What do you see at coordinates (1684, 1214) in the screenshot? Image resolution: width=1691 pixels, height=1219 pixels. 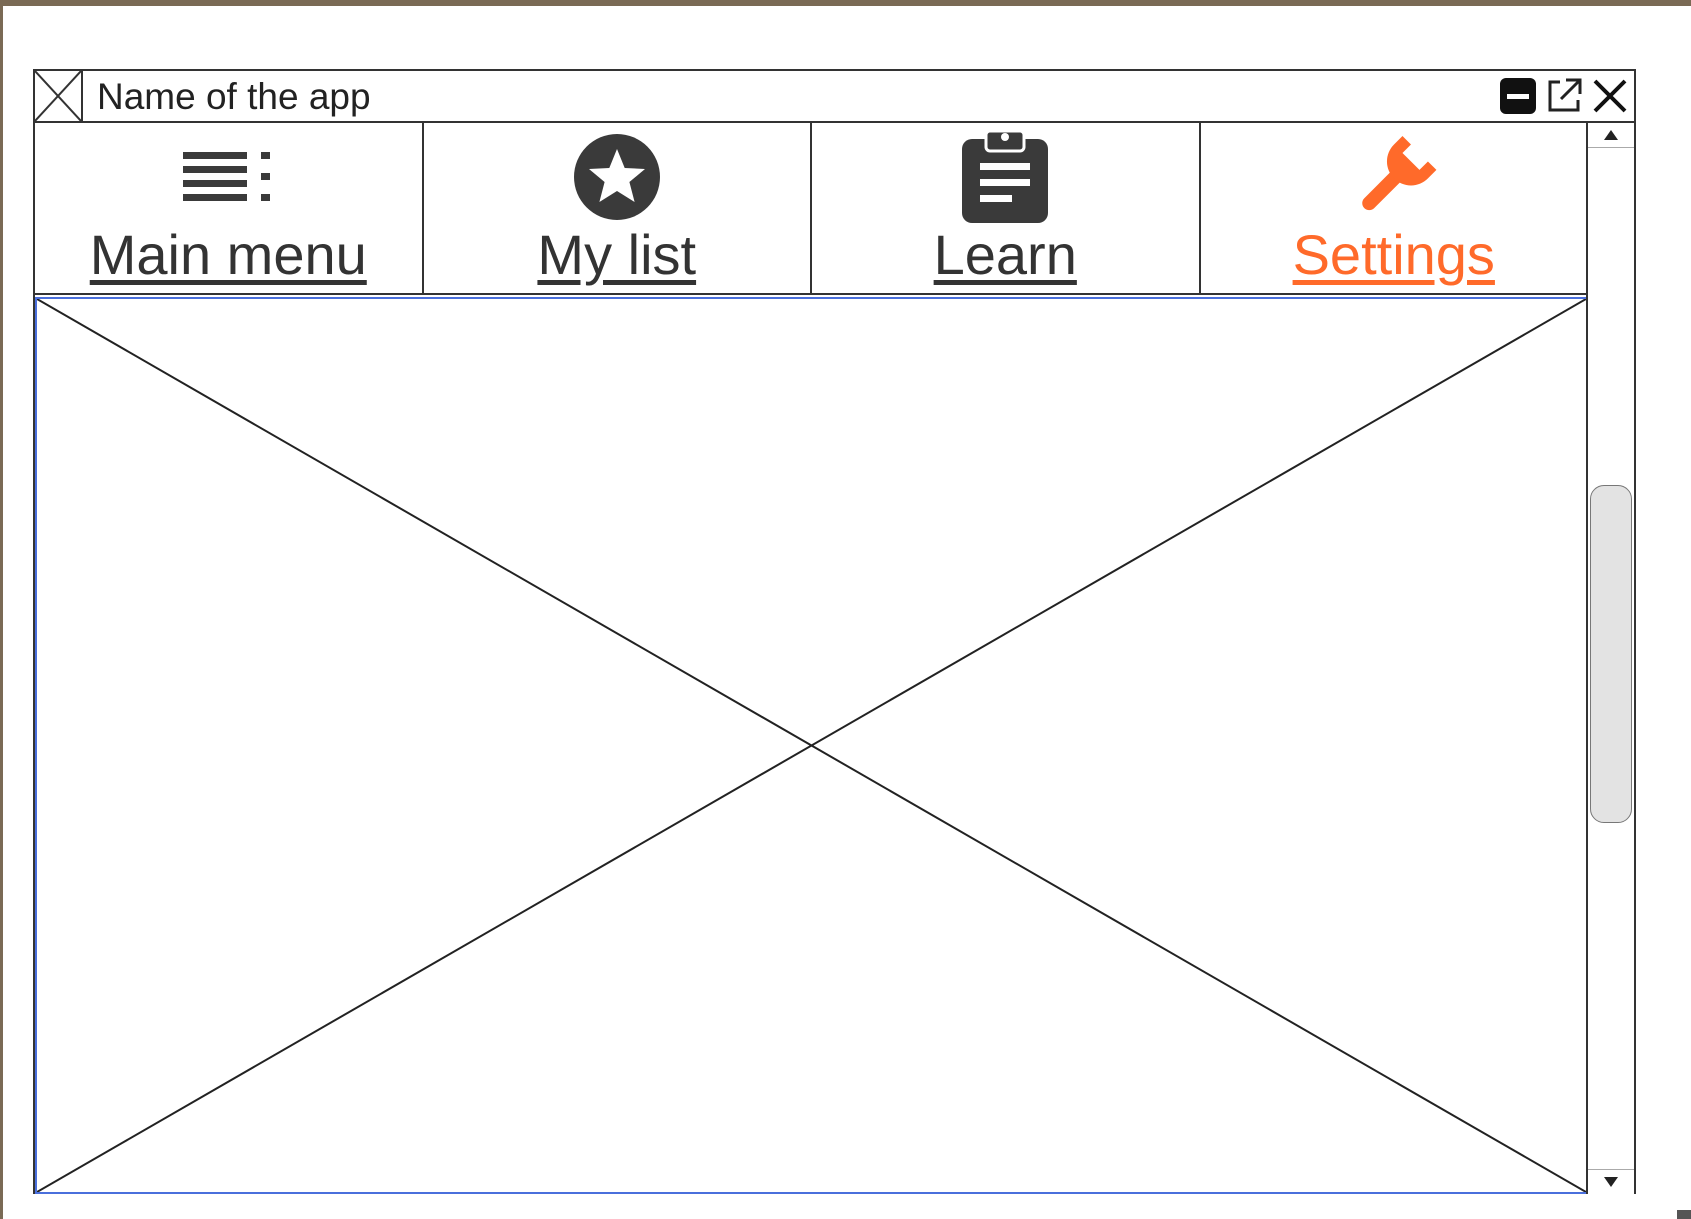 I see `corner-mark` at bounding box center [1684, 1214].